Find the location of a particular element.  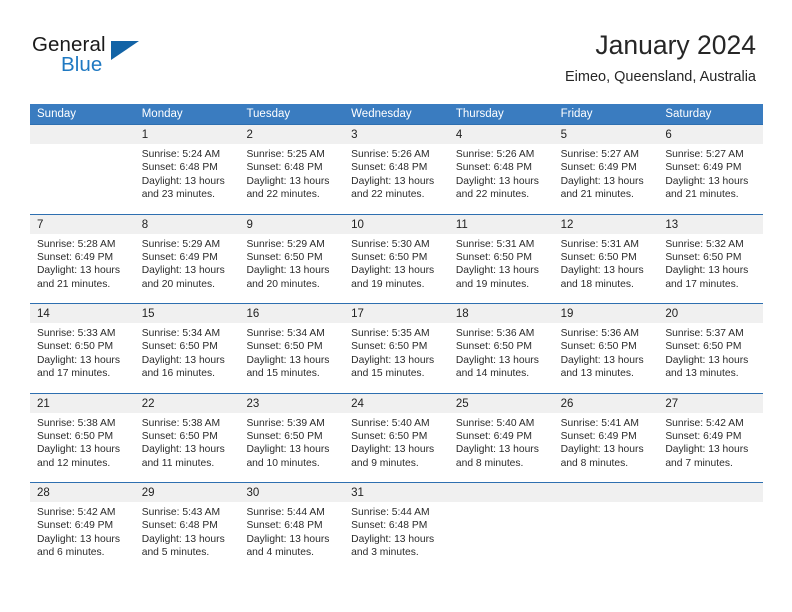

day-number-band: 19 is located at coordinates (606, 313).